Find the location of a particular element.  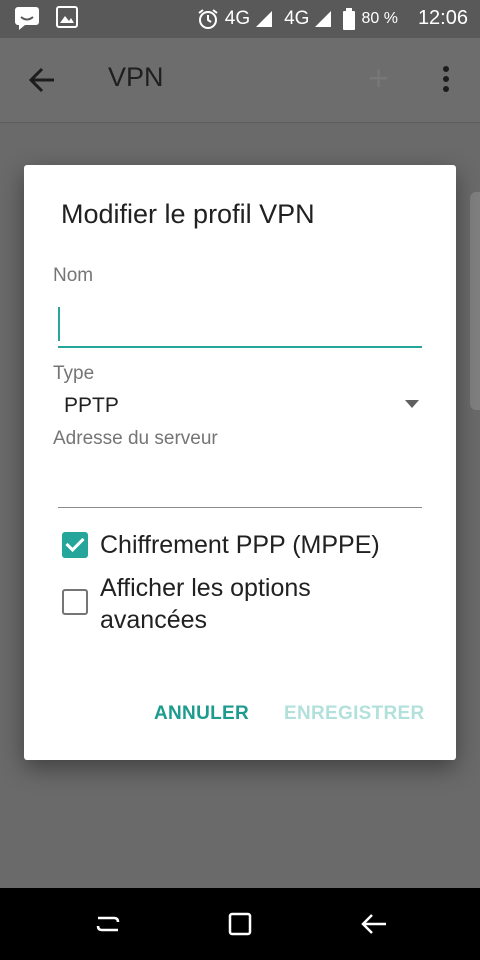

back-icon is located at coordinates (374, 924).